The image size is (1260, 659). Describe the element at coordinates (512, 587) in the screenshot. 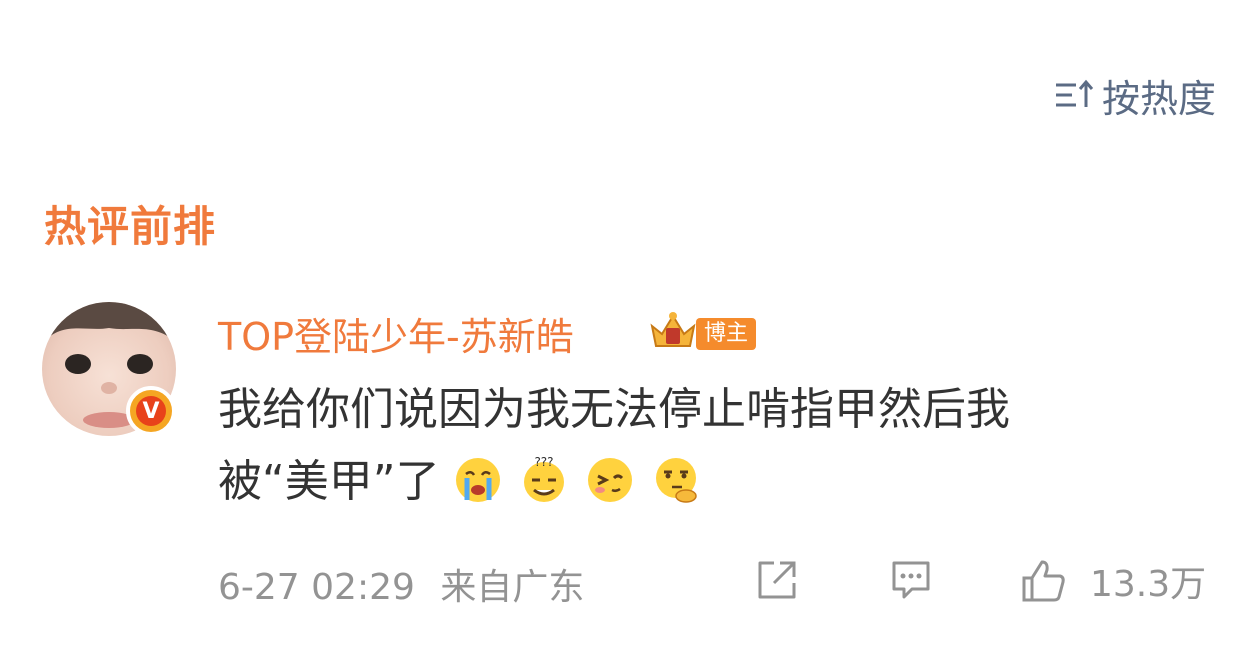

I see `comment-location: 来自广东` at that location.